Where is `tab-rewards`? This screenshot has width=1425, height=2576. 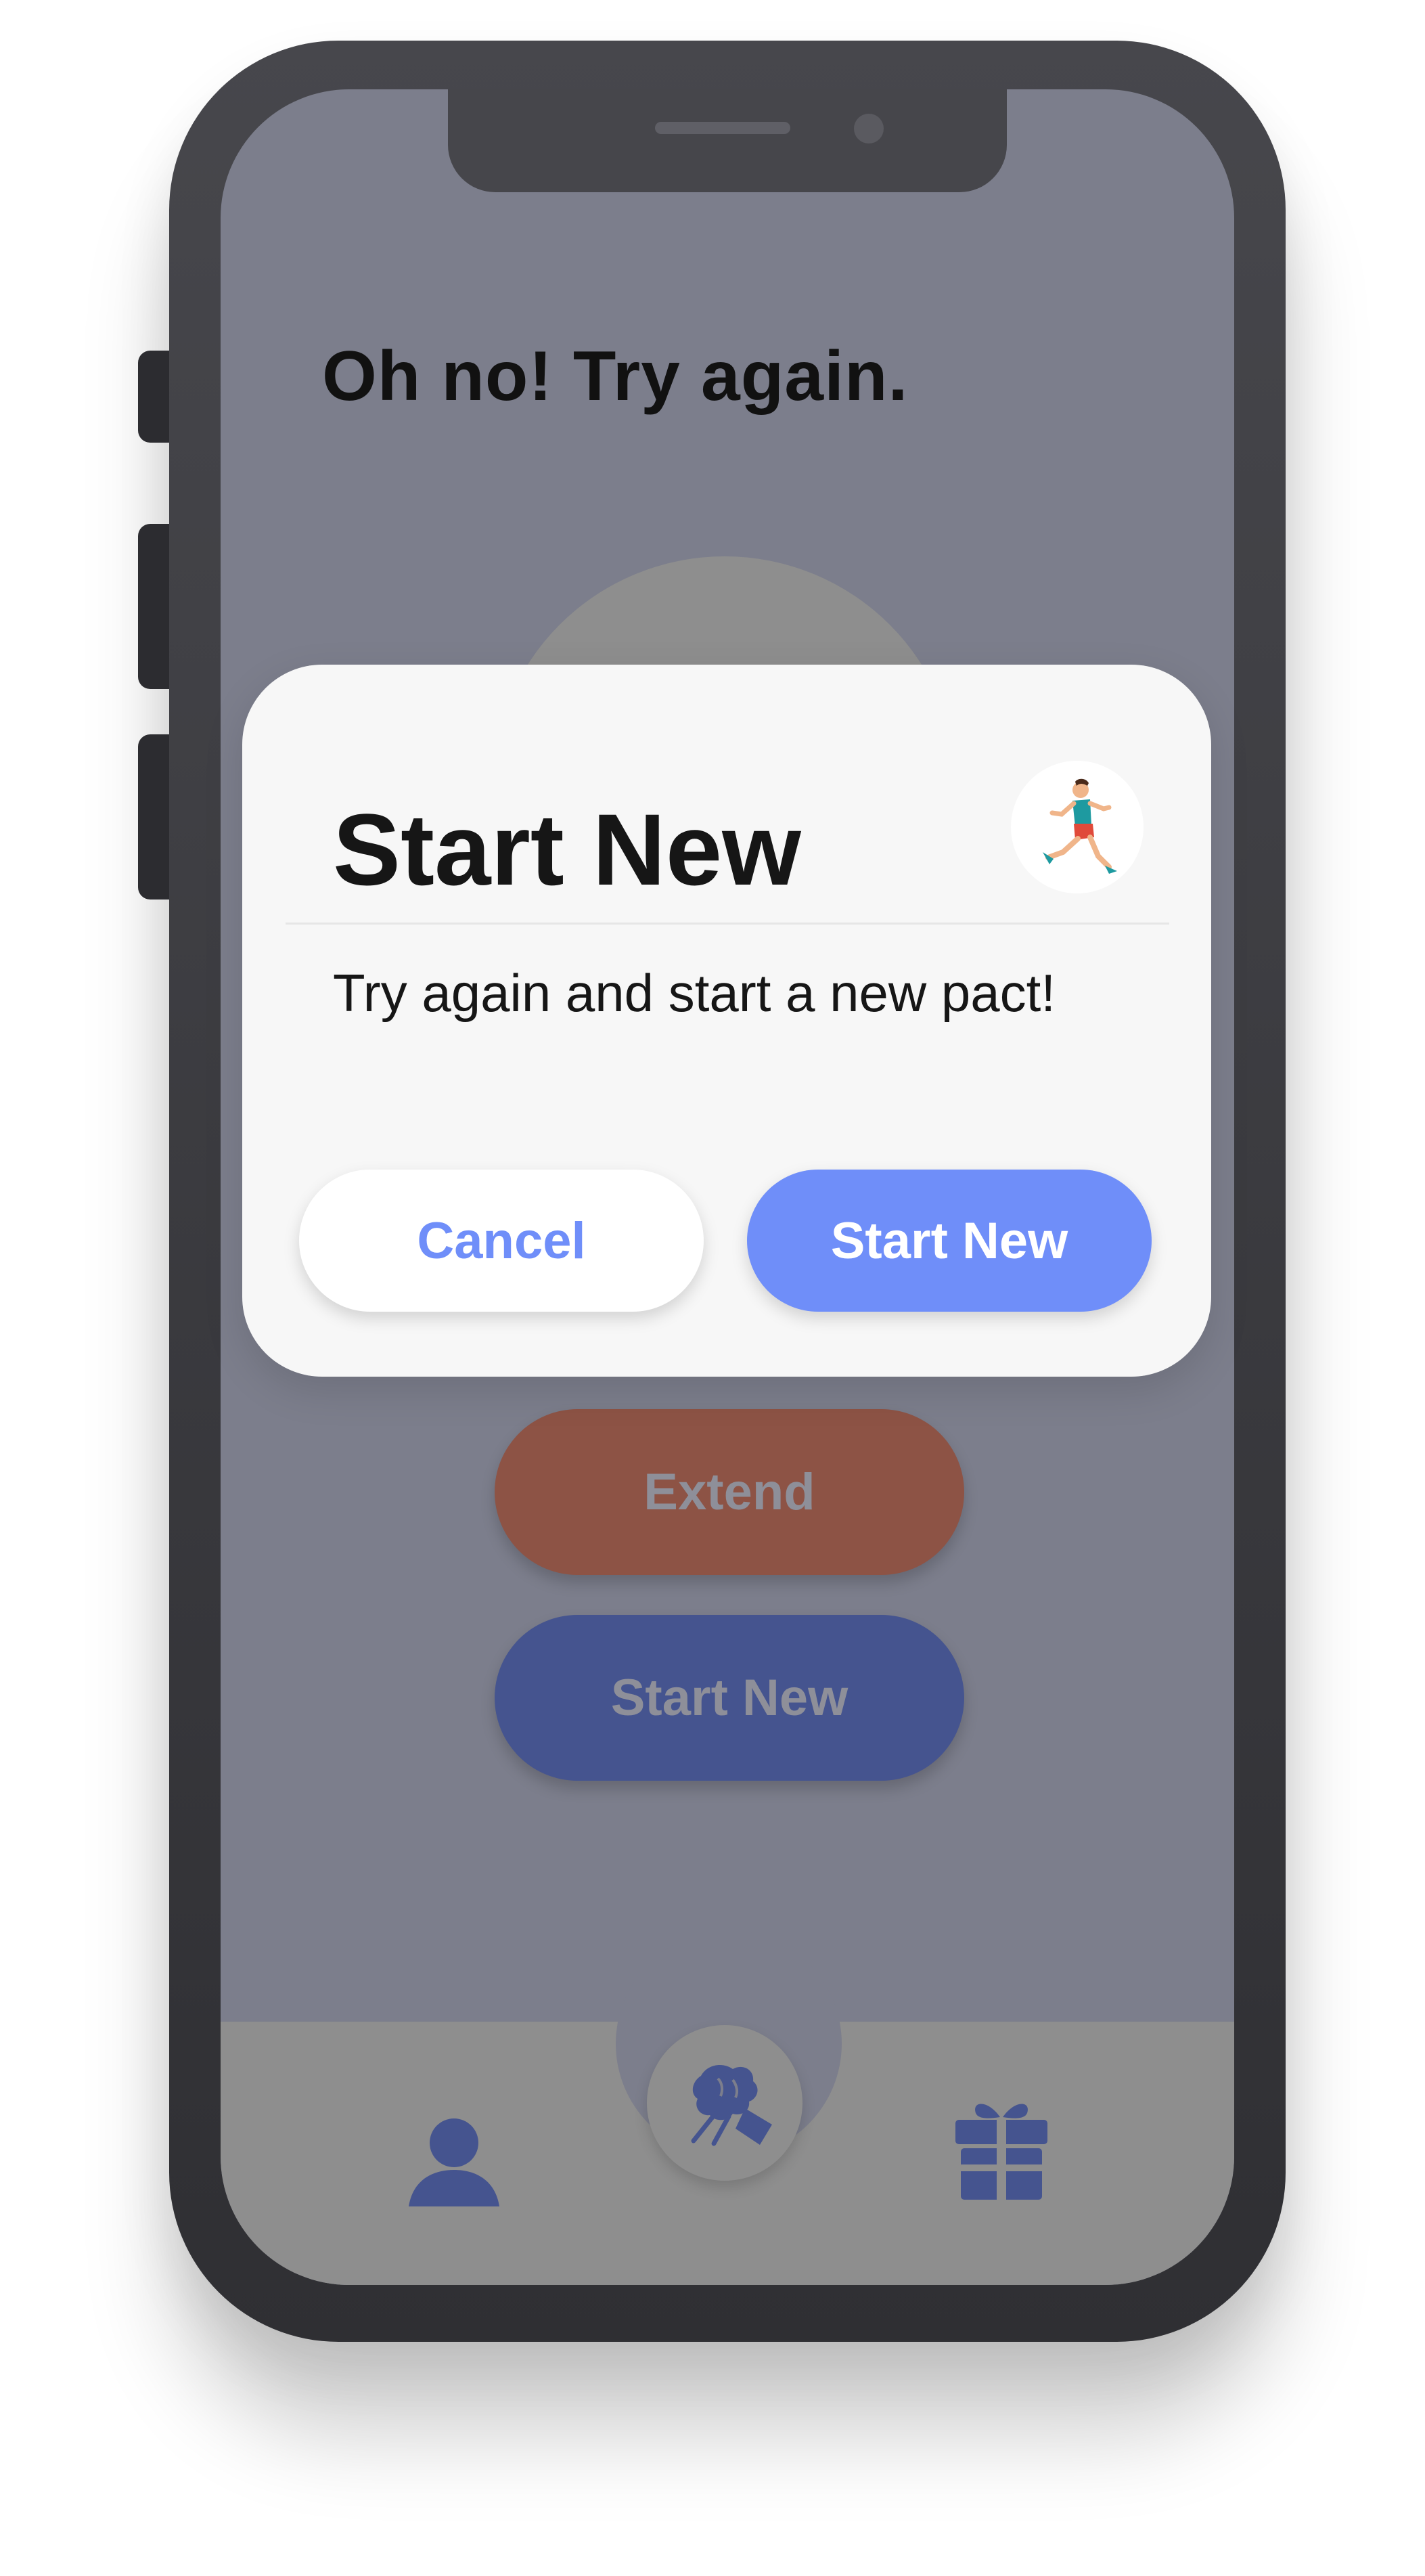 tab-rewards is located at coordinates (1001, 2148).